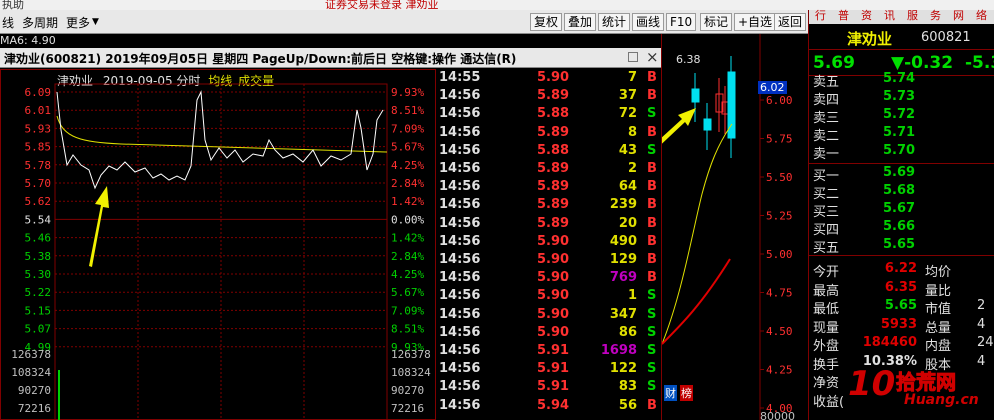 The width and height of the screenshot is (994, 420). What do you see at coordinates (981, 305) in the screenshot?
I see `stat-value-2: 2` at bounding box center [981, 305].